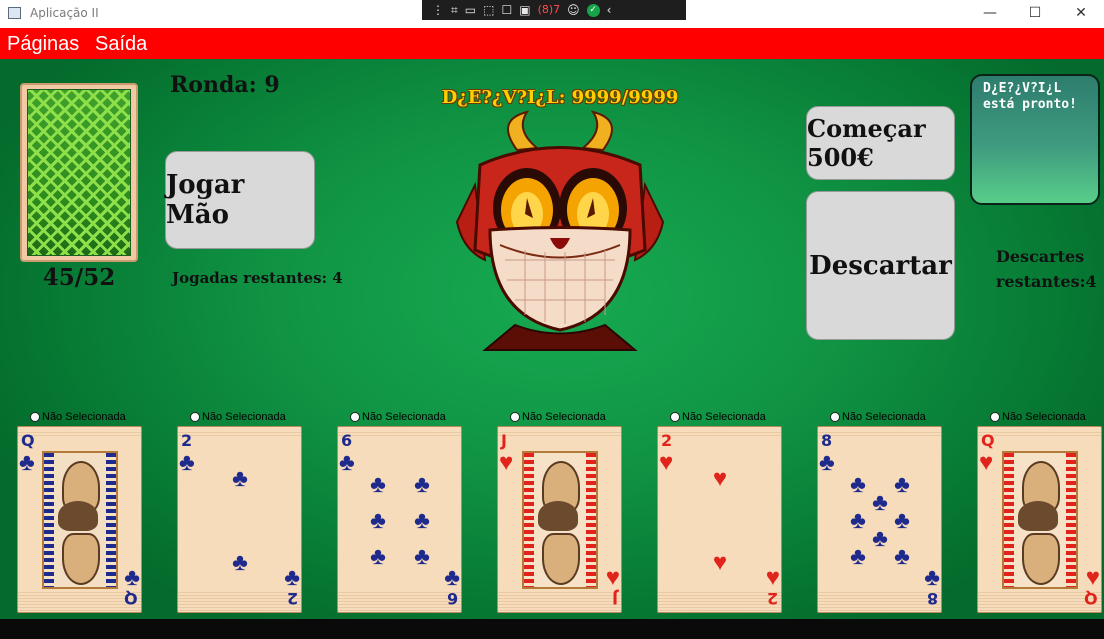 This screenshot has height=639, width=1104. I want to click on playing-card: J ♥ J ♥, so click(559, 519).